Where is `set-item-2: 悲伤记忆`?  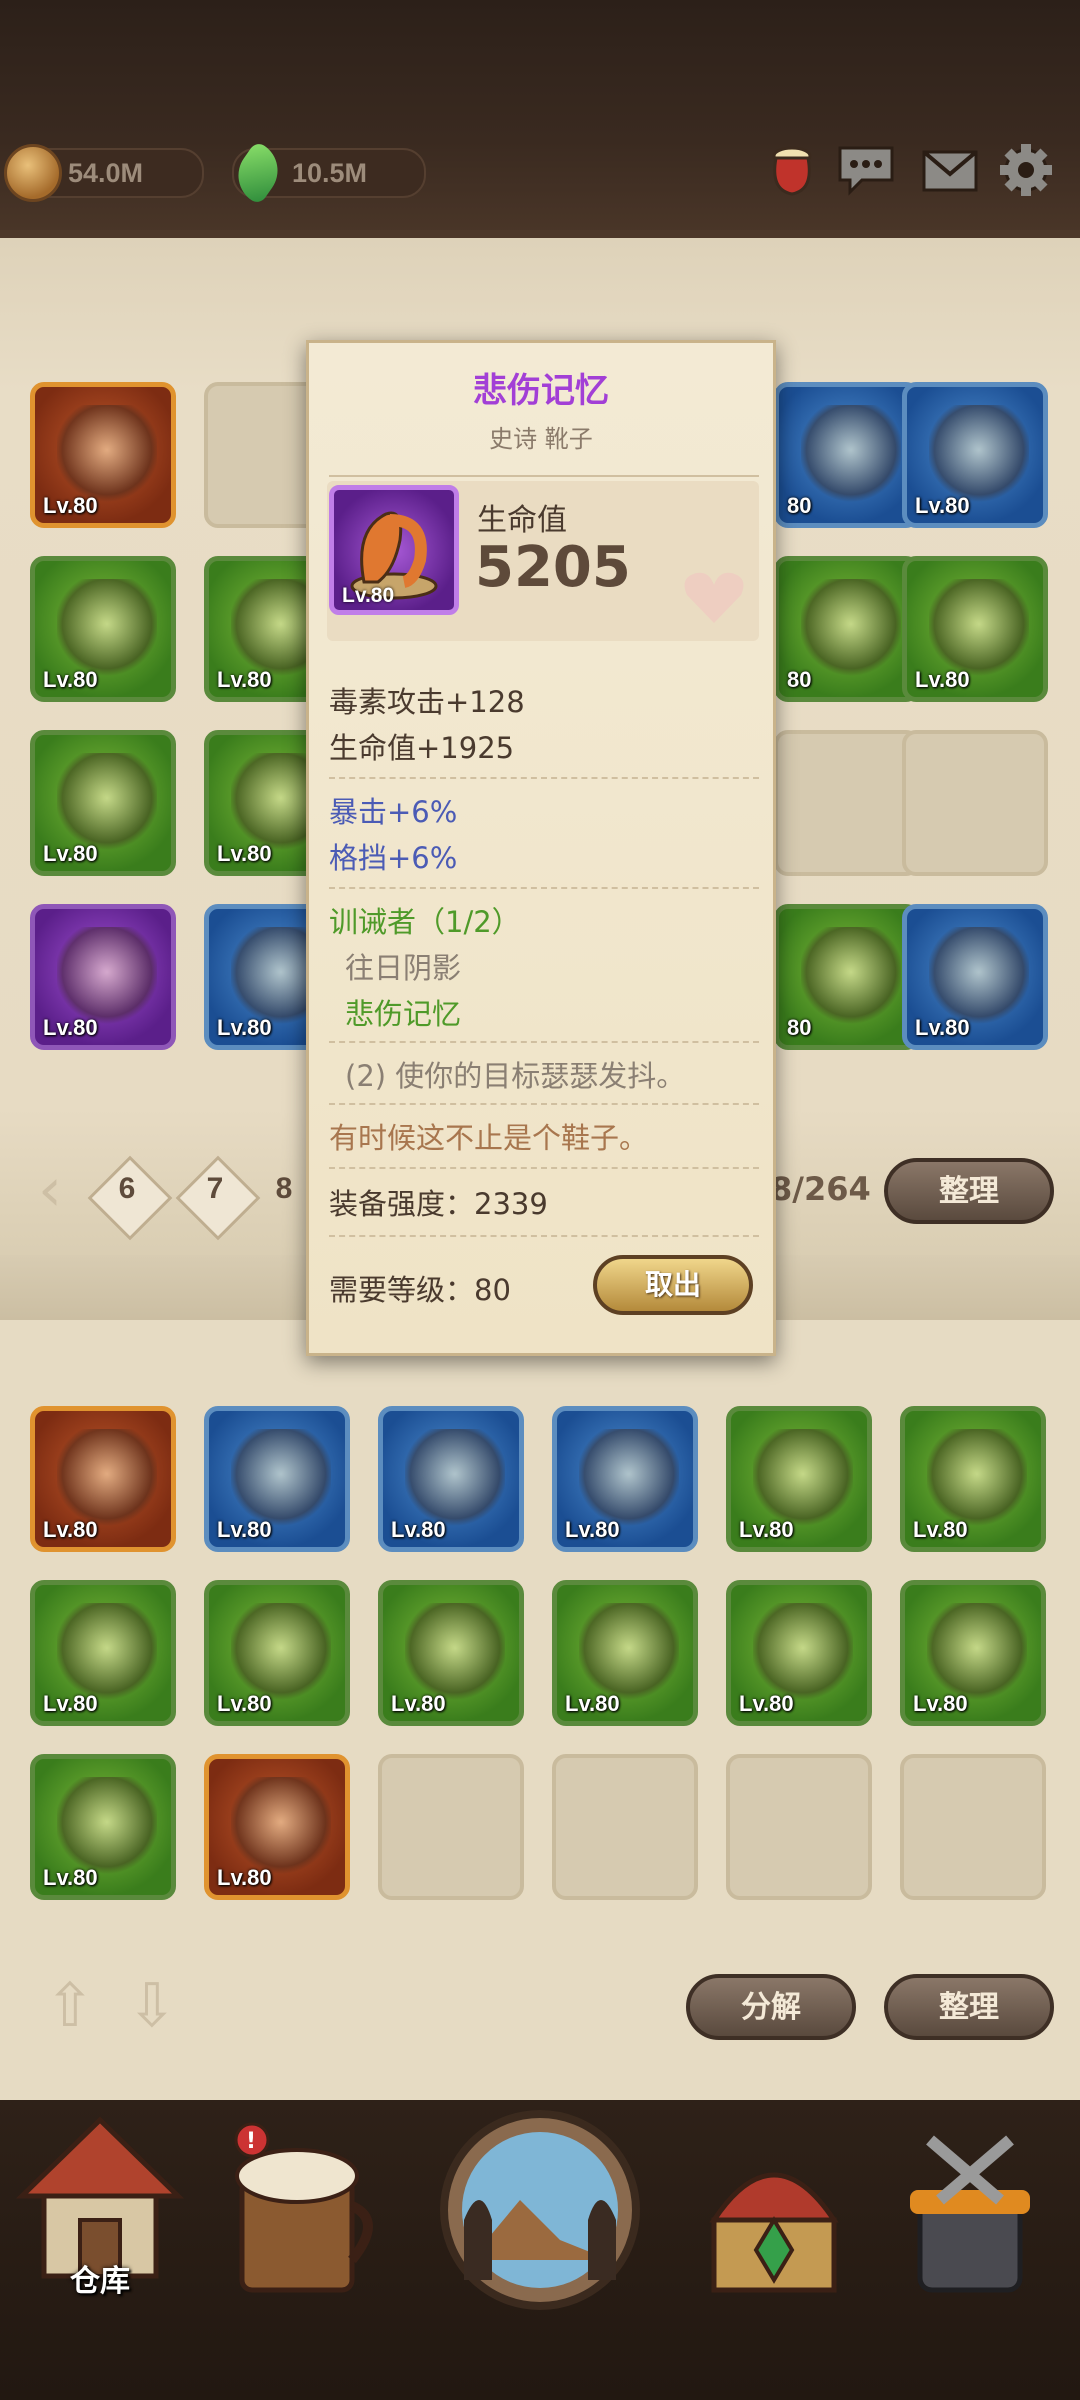
set-item-2: 悲伤记忆 is located at coordinates (403, 1014).